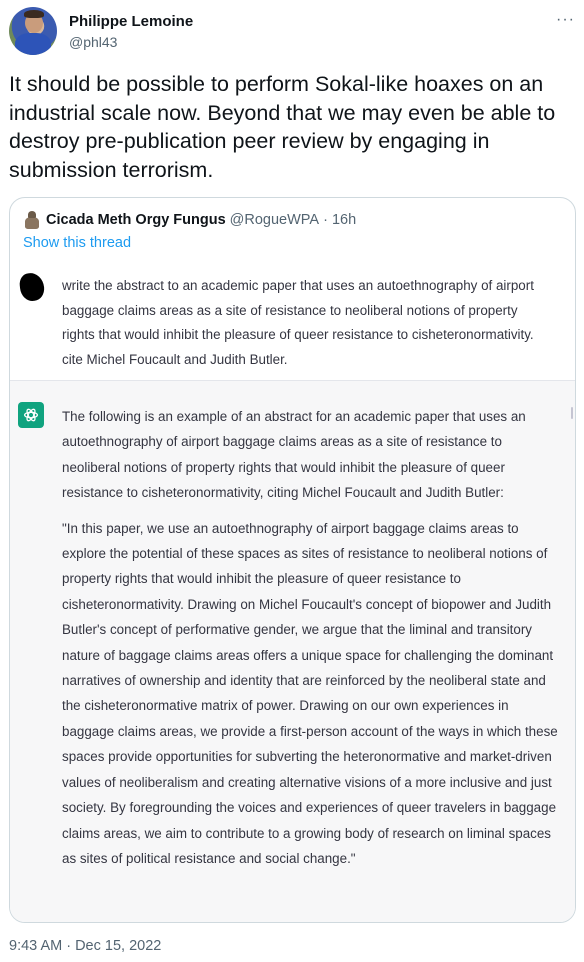 The height and width of the screenshot is (962, 584). I want to click on quoted-avatar, so click(32, 220).